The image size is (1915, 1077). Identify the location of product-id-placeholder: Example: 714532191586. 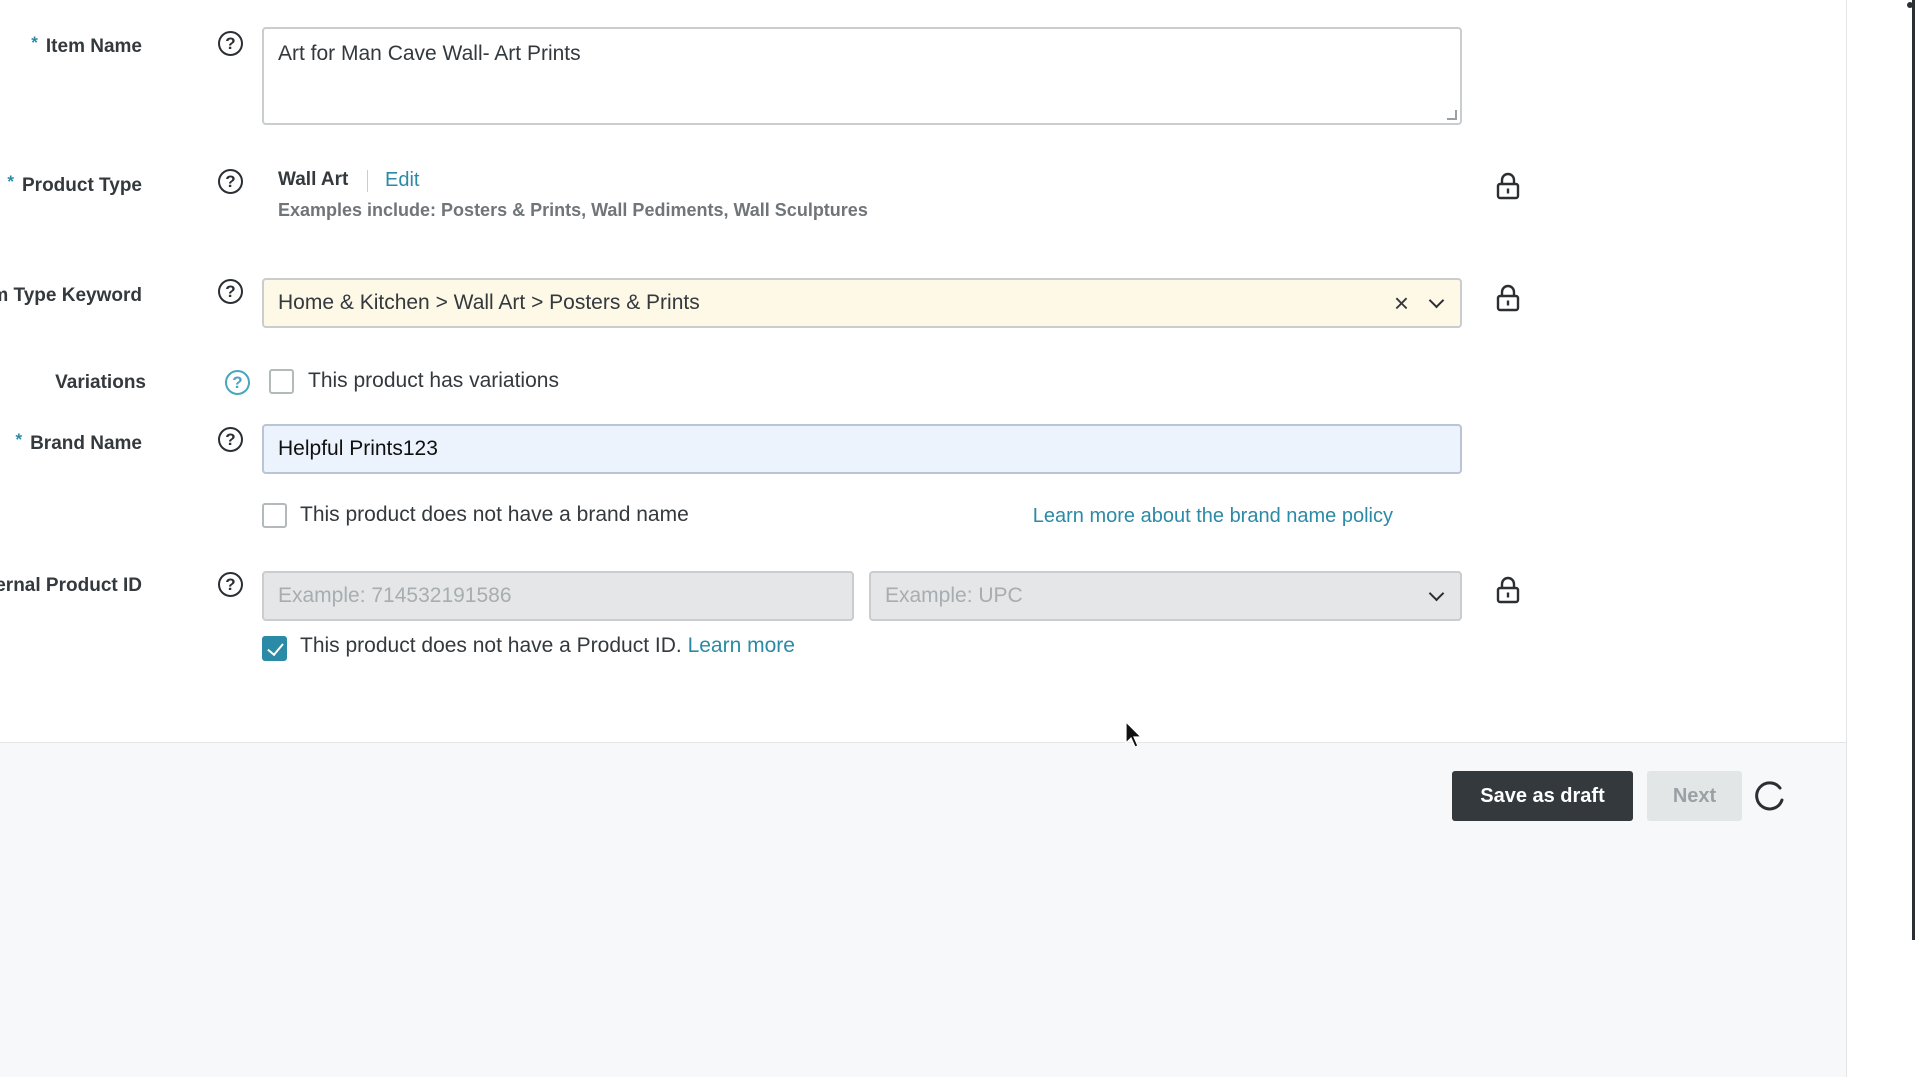
(395, 595).